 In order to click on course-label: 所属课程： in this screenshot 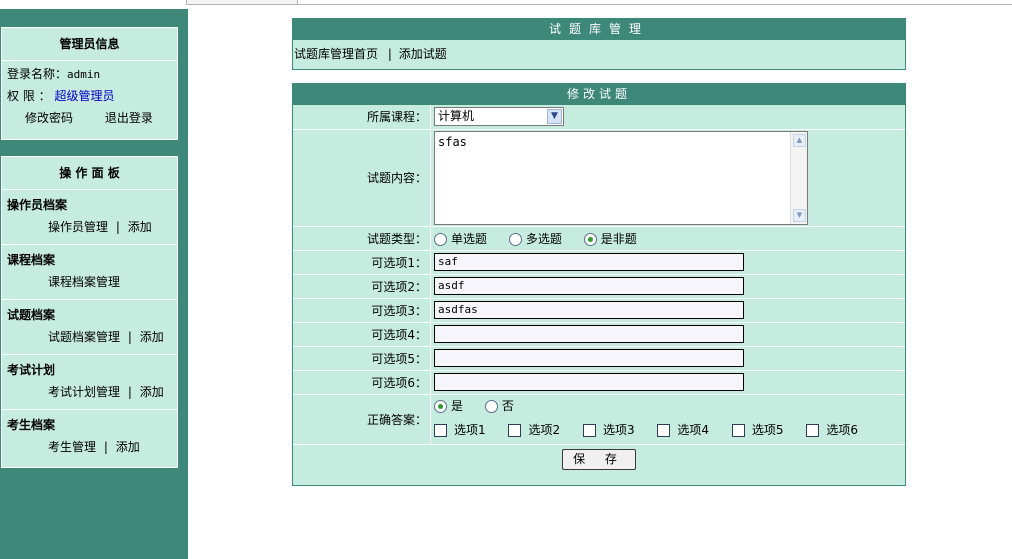, I will do `click(362, 117)`.